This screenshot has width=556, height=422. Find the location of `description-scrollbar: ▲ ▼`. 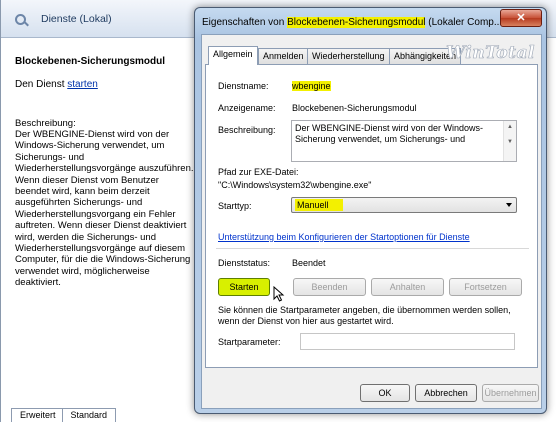

description-scrollbar: ▲ ▼ is located at coordinates (509, 141).